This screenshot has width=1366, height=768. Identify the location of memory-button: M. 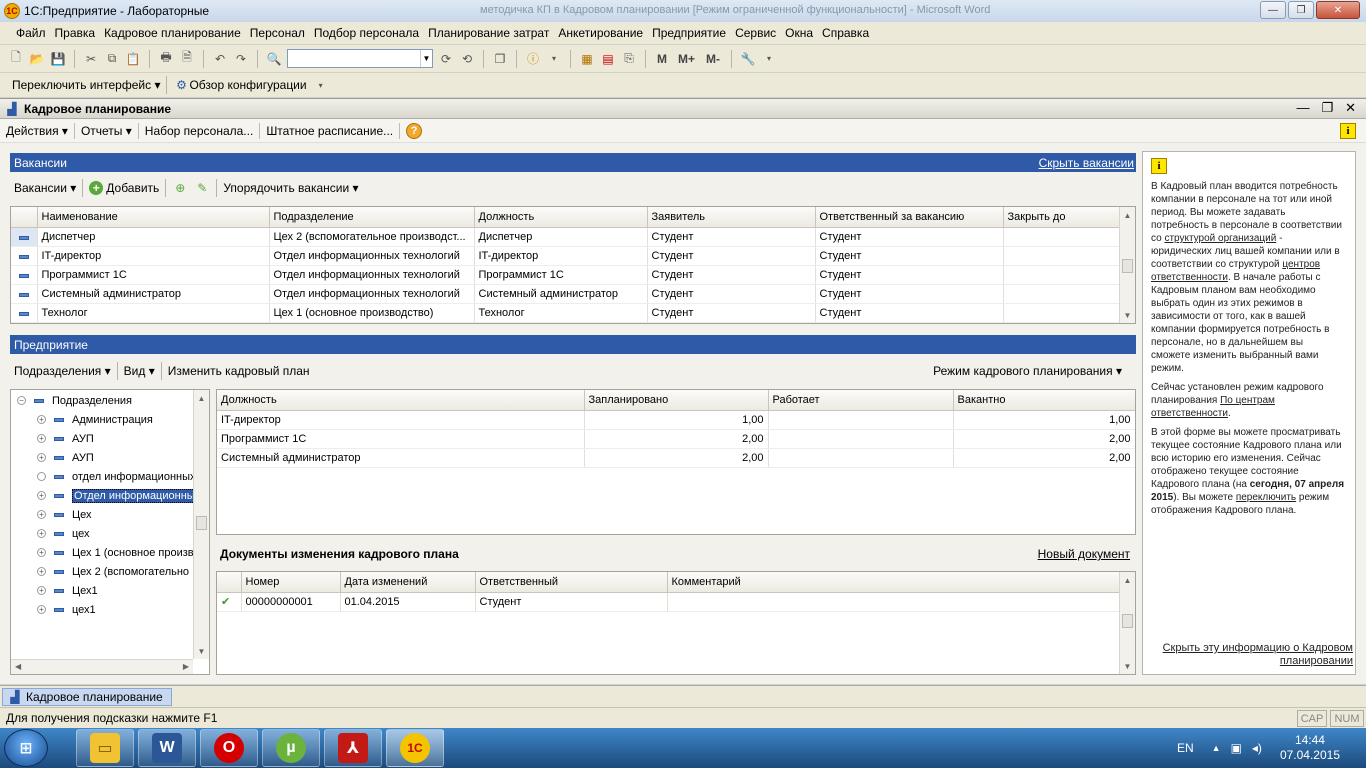
(662, 59).